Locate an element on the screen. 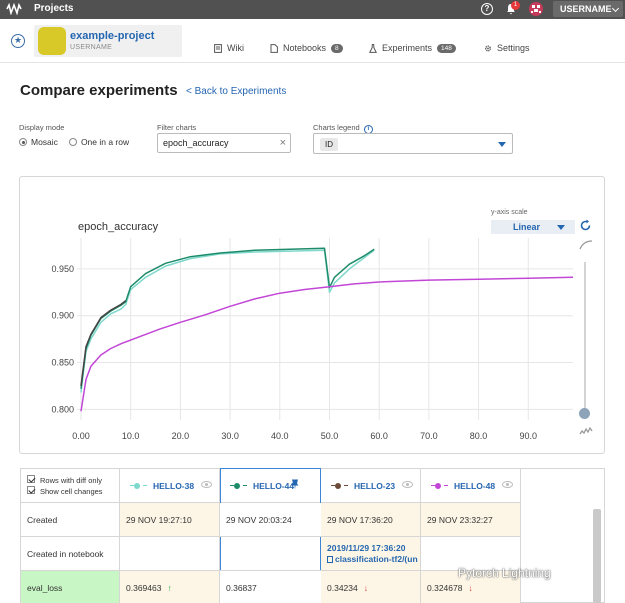 This screenshot has width=625, height=603. created-cell: 29 NOV 20:03:24 is located at coordinates (270, 520).